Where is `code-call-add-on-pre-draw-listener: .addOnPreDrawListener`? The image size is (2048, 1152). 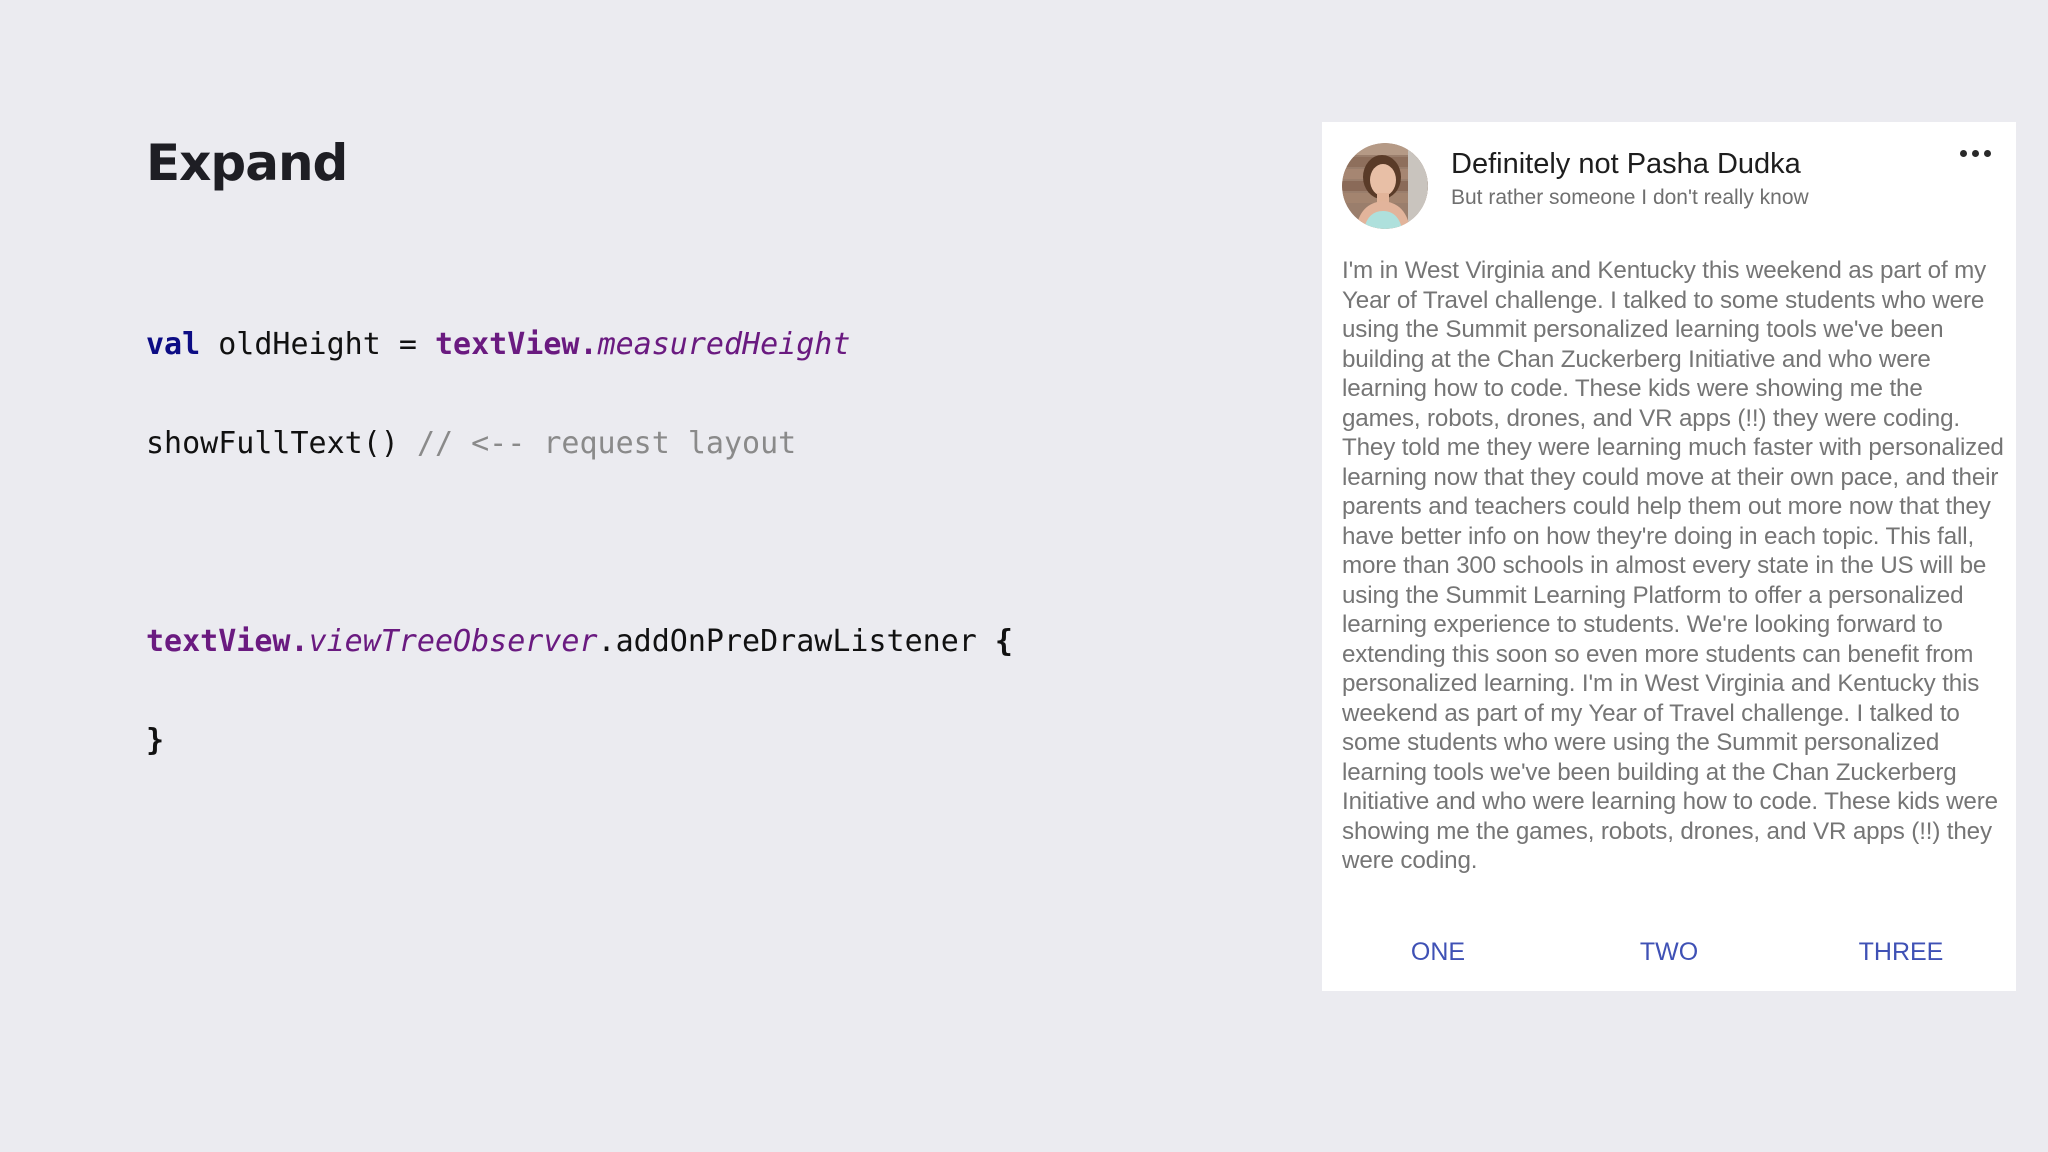 code-call-add-on-pre-draw-listener: .addOnPreDrawListener is located at coordinates (796, 641).